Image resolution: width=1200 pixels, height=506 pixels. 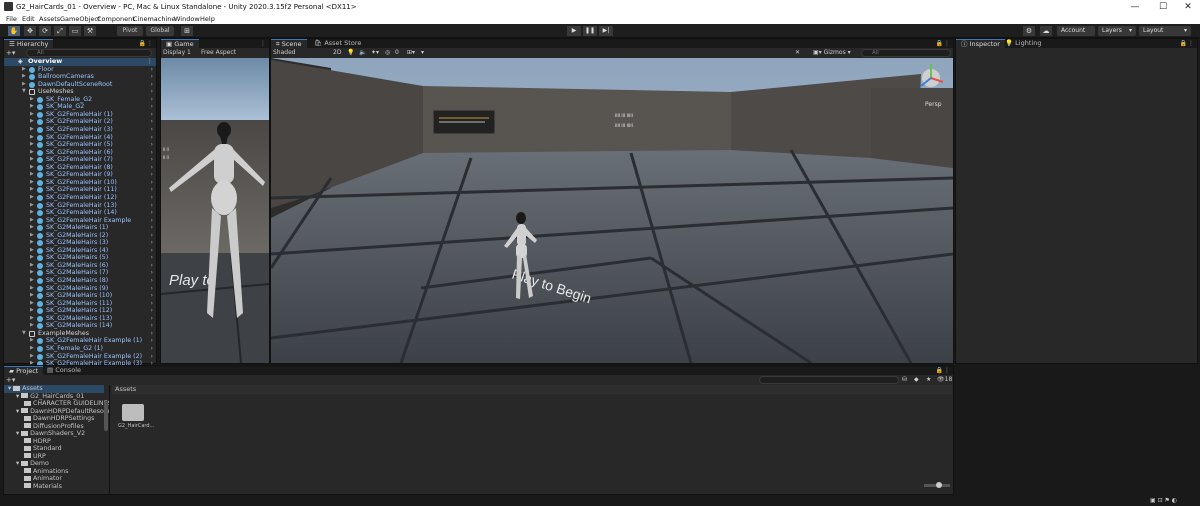 I want to click on folder-tree-row: Materials, so click(x=54, y=487).